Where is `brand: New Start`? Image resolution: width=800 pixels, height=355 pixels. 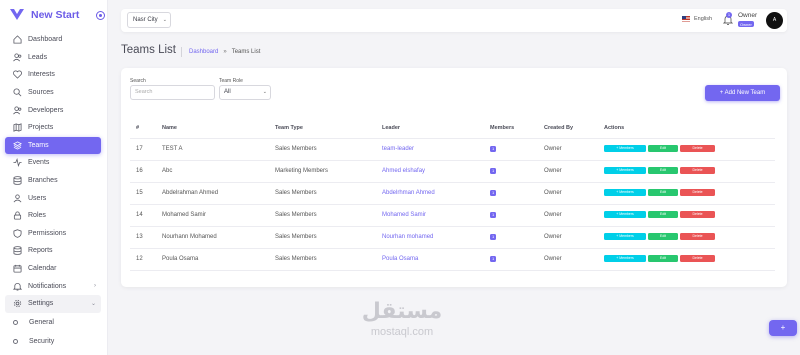 brand: New Start is located at coordinates (53, 15).